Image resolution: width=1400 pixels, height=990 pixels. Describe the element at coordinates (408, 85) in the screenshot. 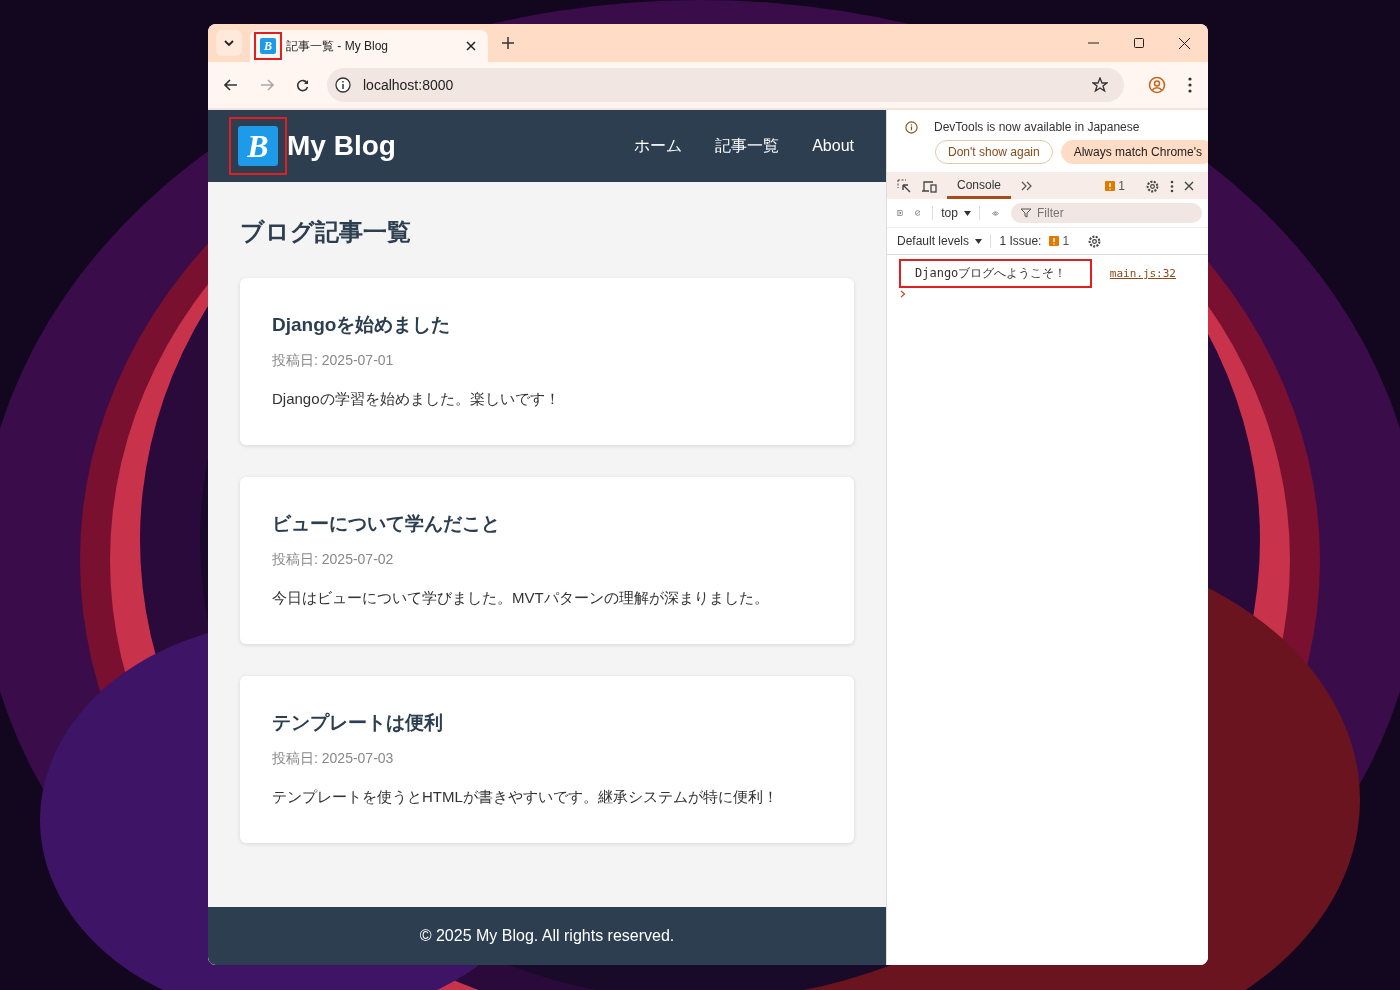

I see `url-text: localhost:8000` at that location.